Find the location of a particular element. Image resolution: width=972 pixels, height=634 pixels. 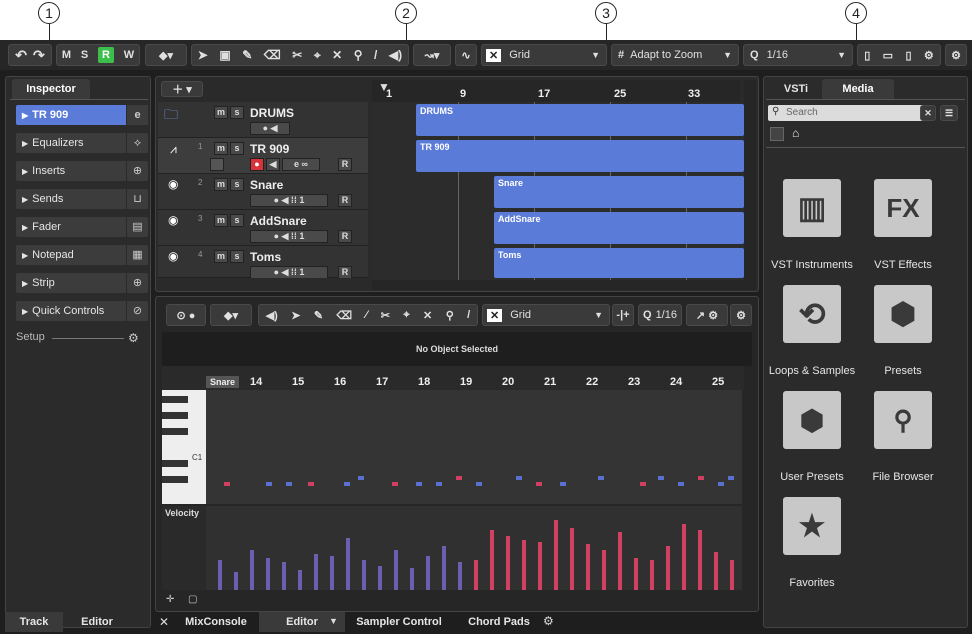

erase-tool-icon: ⌫ is located at coordinates (345, 315).